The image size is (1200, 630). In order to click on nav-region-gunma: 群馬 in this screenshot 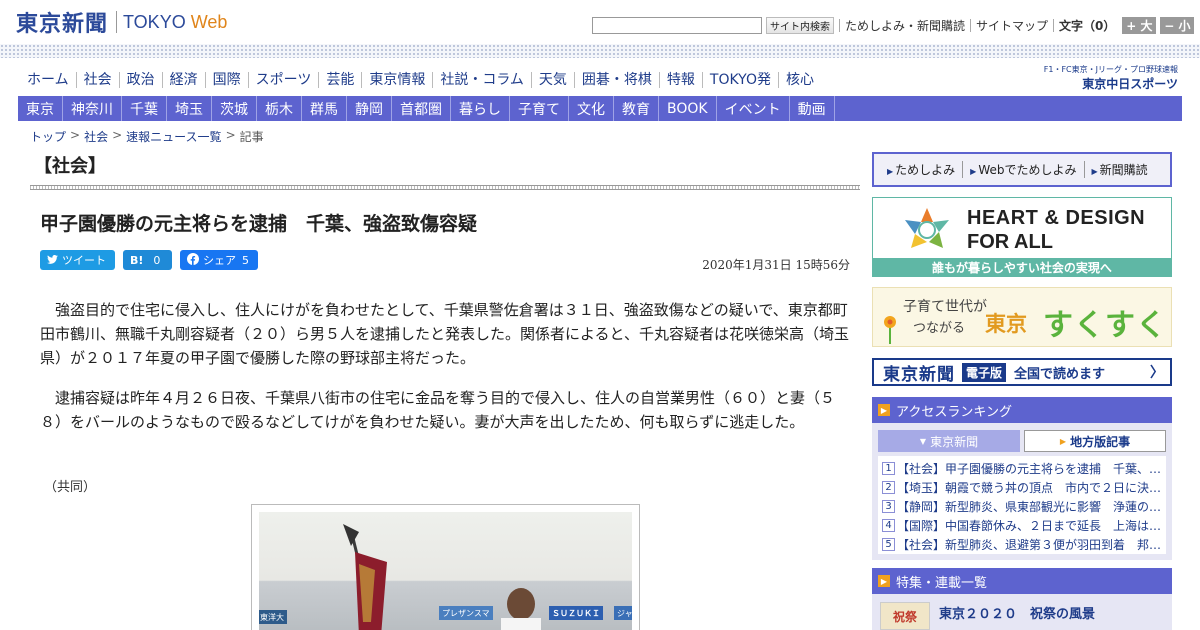, I will do `click(324, 108)`.